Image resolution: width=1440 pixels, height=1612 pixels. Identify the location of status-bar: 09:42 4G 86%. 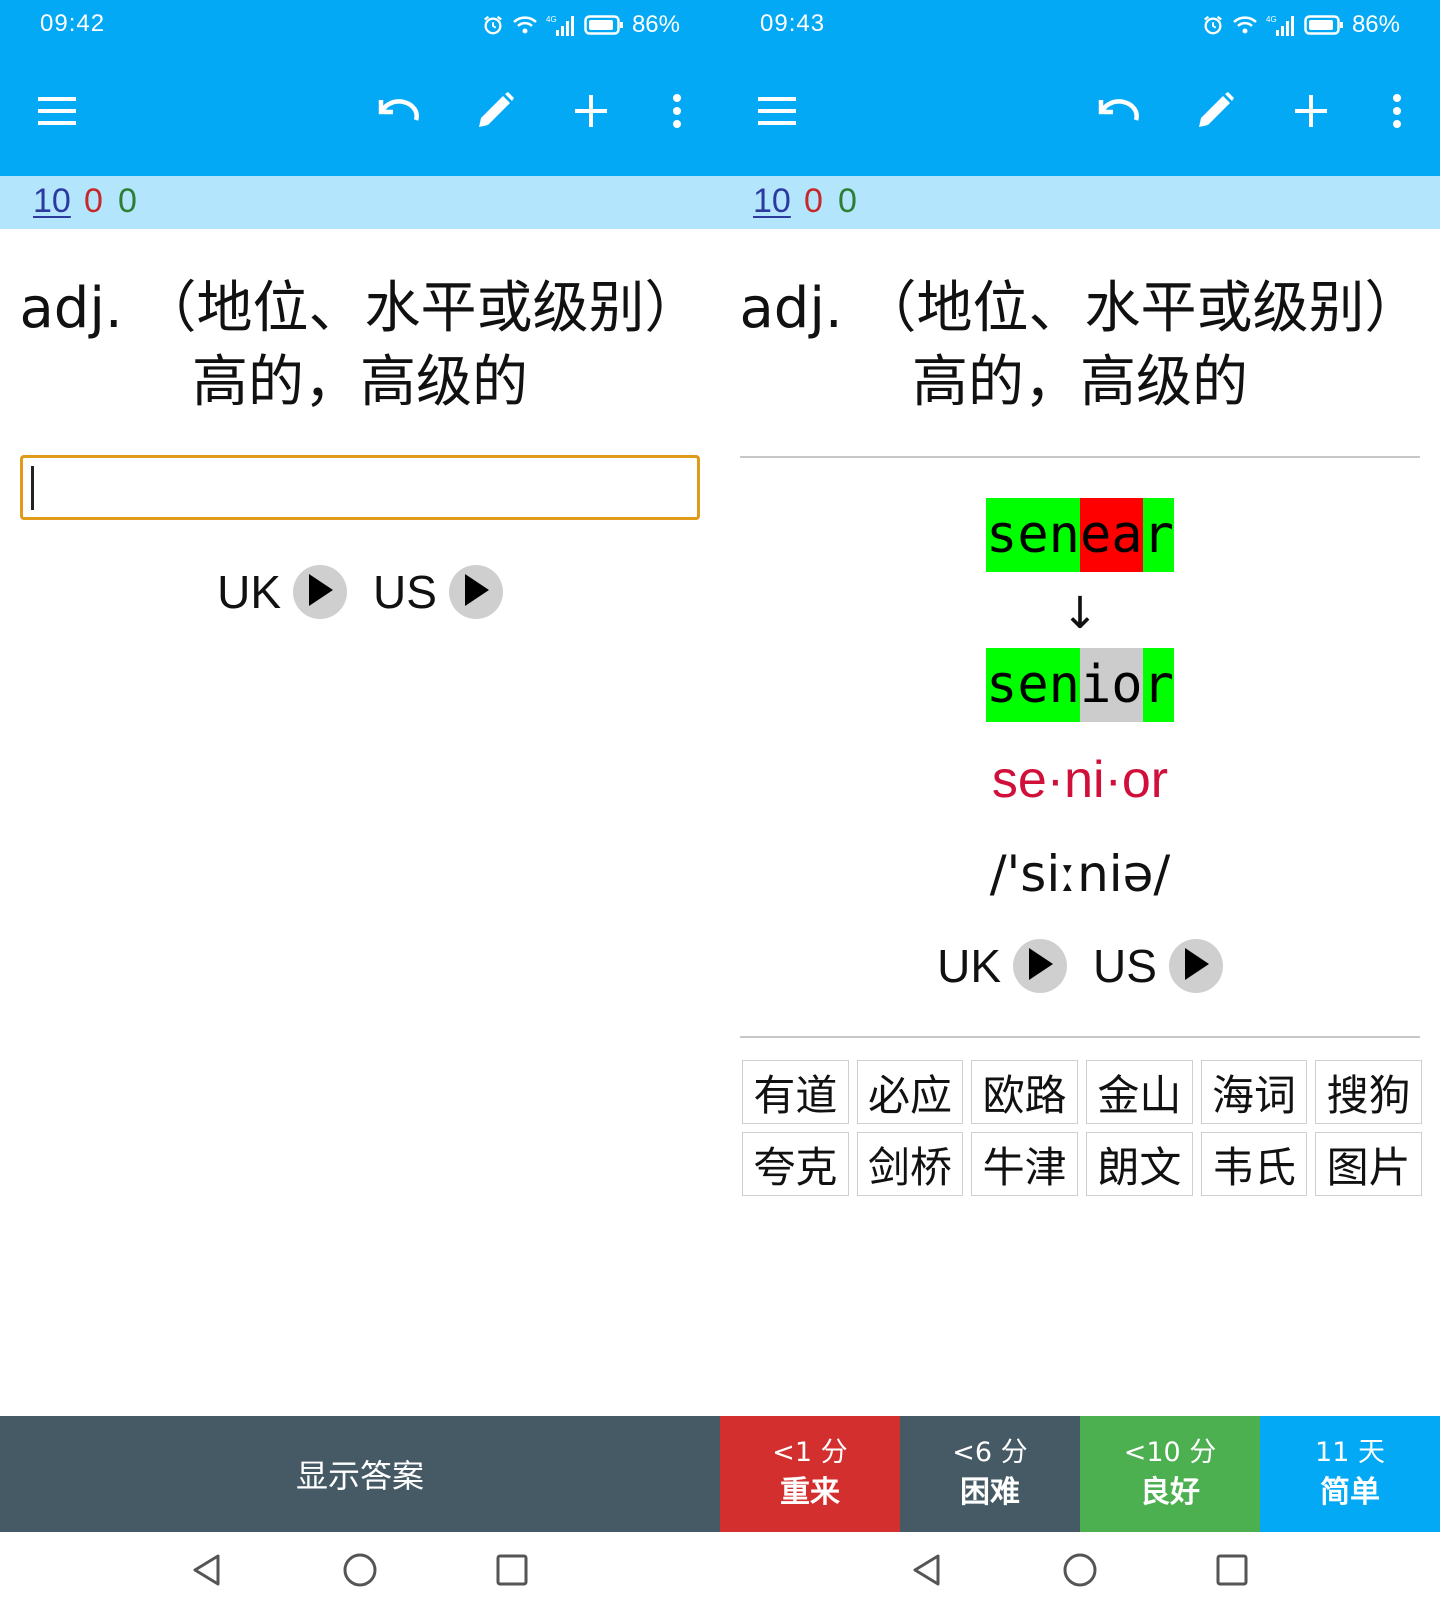
(360, 25).